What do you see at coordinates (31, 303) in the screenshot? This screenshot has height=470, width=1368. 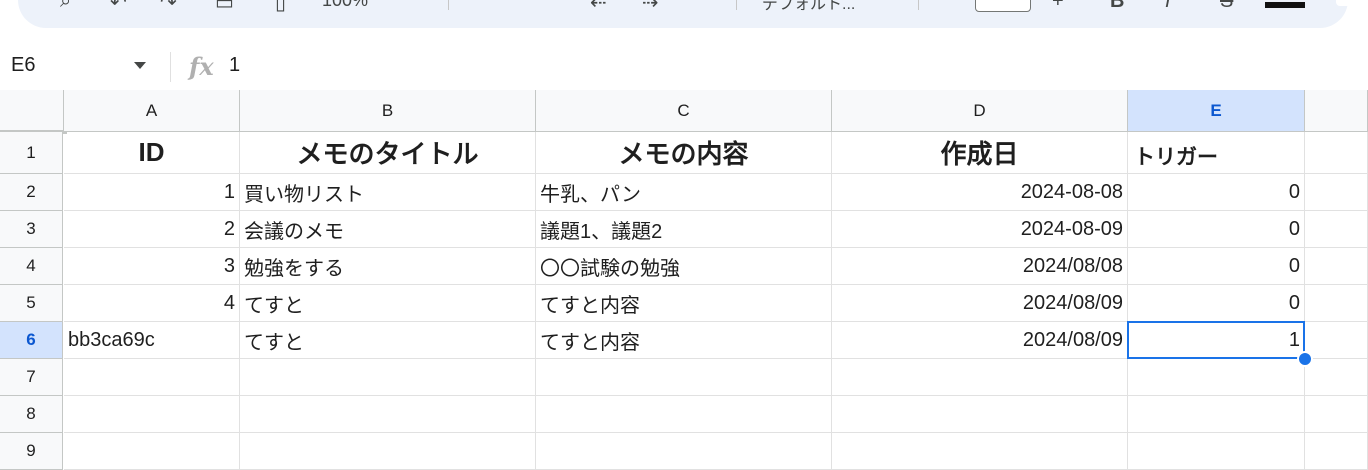 I see `row-header-5: 5` at bounding box center [31, 303].